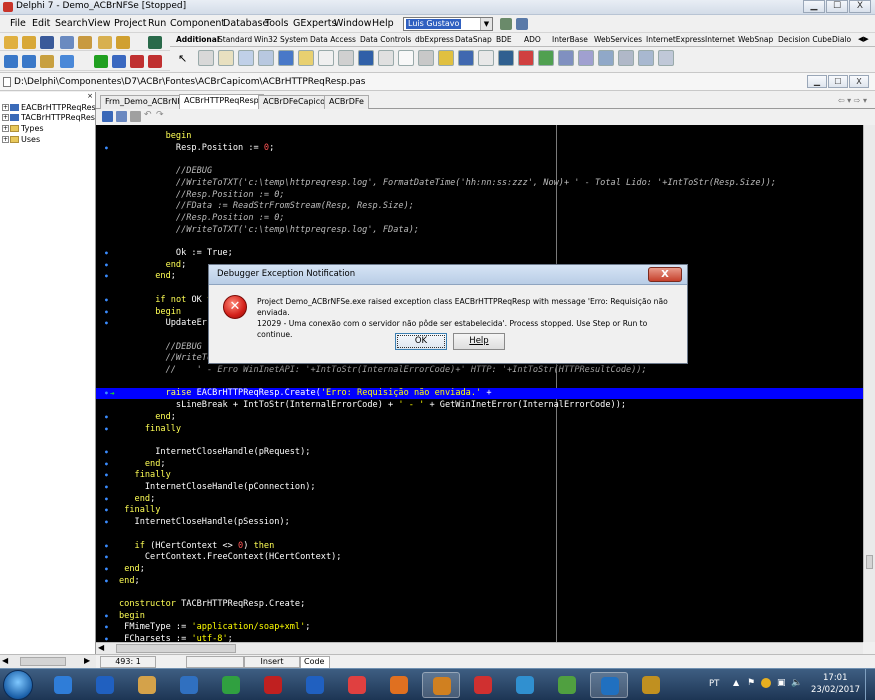 This screenshot has height=700, width=875. I want to click on palette-tab-bde: BDE, so click(504, 39).